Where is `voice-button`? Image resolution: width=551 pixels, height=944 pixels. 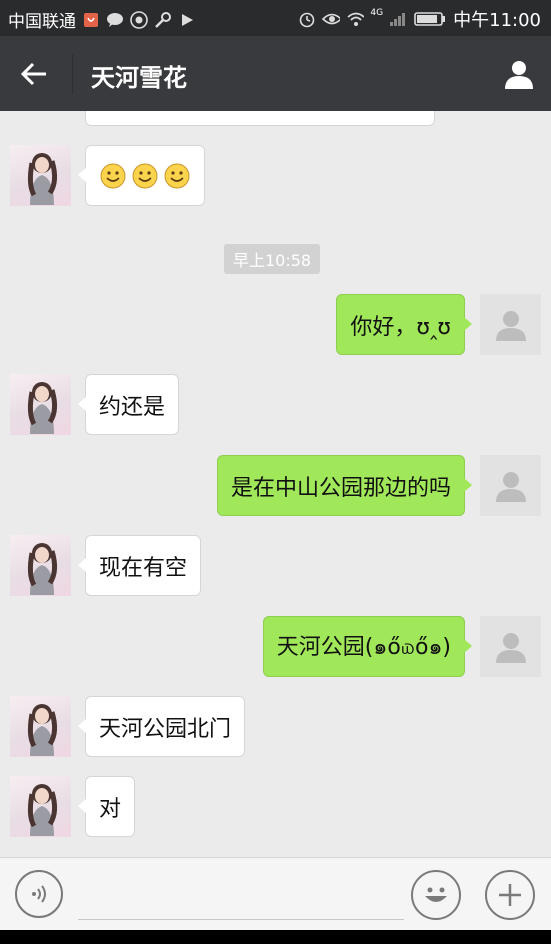
voice-button is located at coordinates (39, 894).